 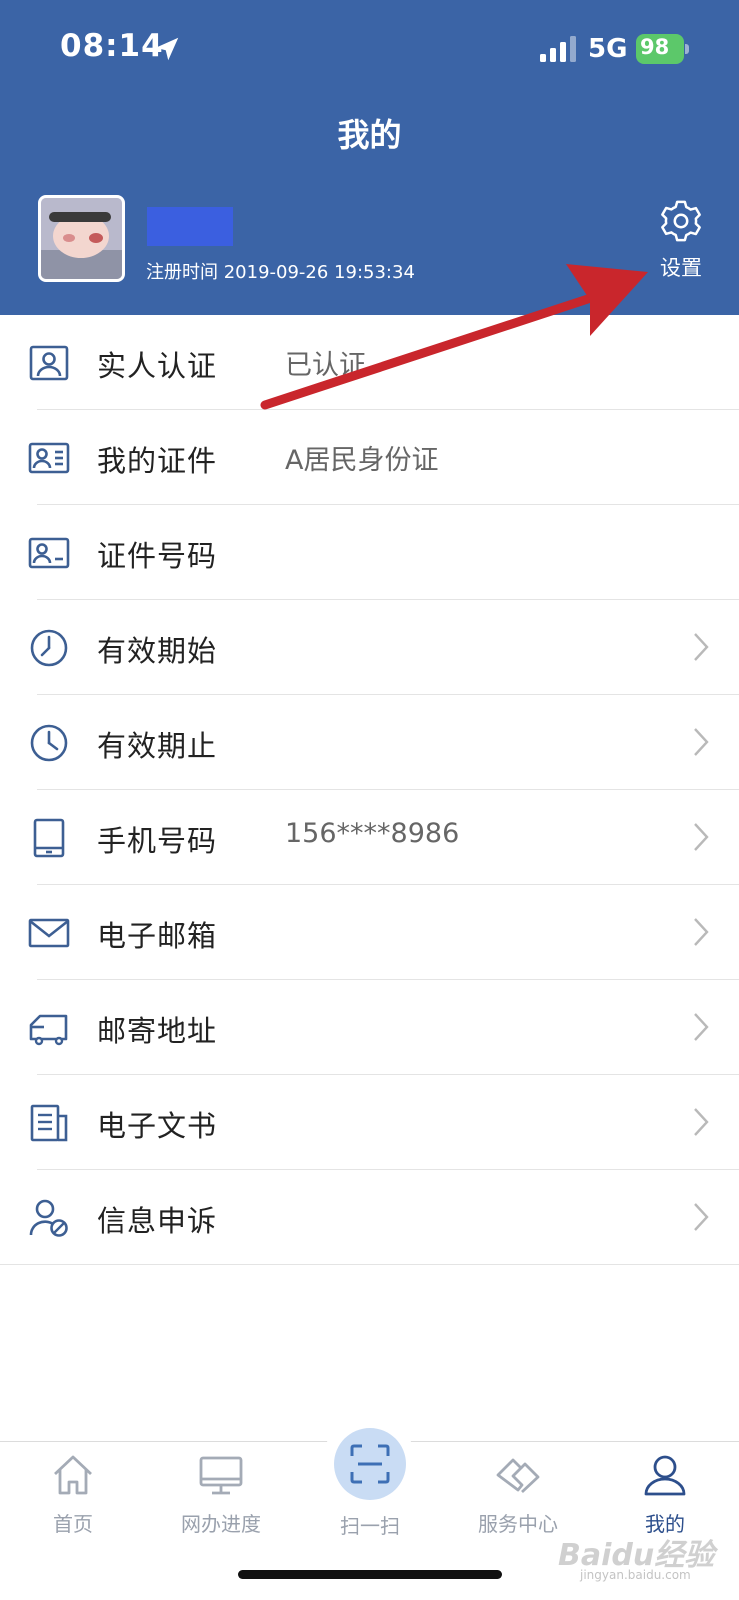 What do you see at coordinates (369, 742) in the screenshot?
I see `list-item: 有效期止` at bounding box center [369, 742].